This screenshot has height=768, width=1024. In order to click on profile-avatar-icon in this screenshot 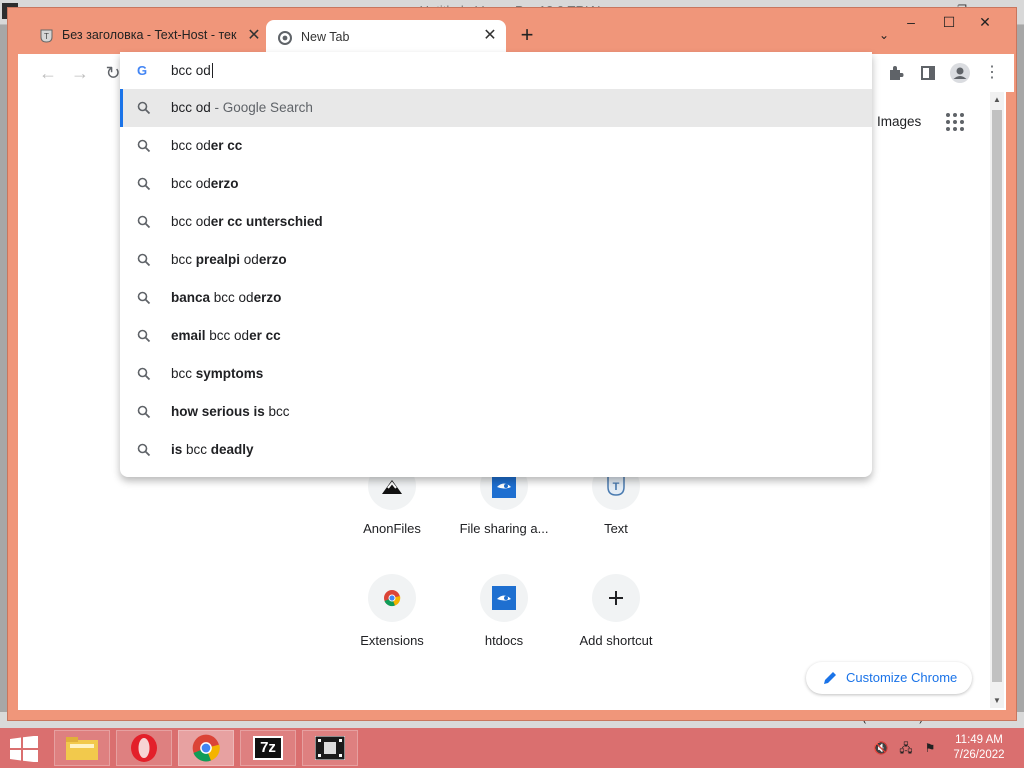, I will do `click(960, 73)`.